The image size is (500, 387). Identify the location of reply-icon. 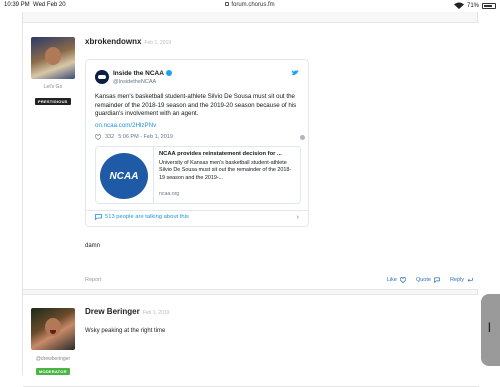
(470, 279).